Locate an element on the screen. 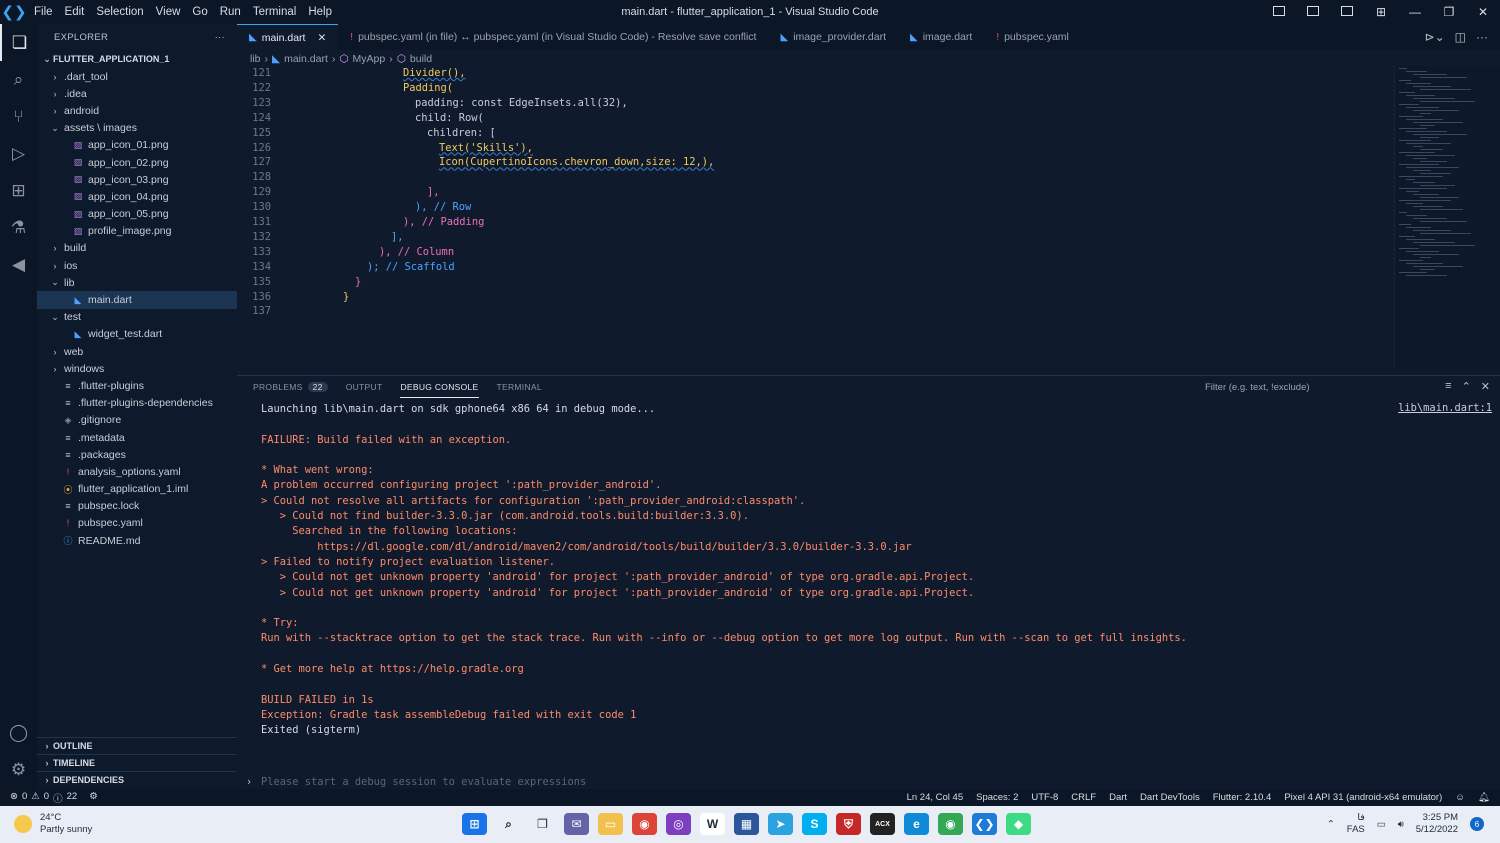  tree-item: ▨ app_icon_04.png is located at coordinates (137, 196).